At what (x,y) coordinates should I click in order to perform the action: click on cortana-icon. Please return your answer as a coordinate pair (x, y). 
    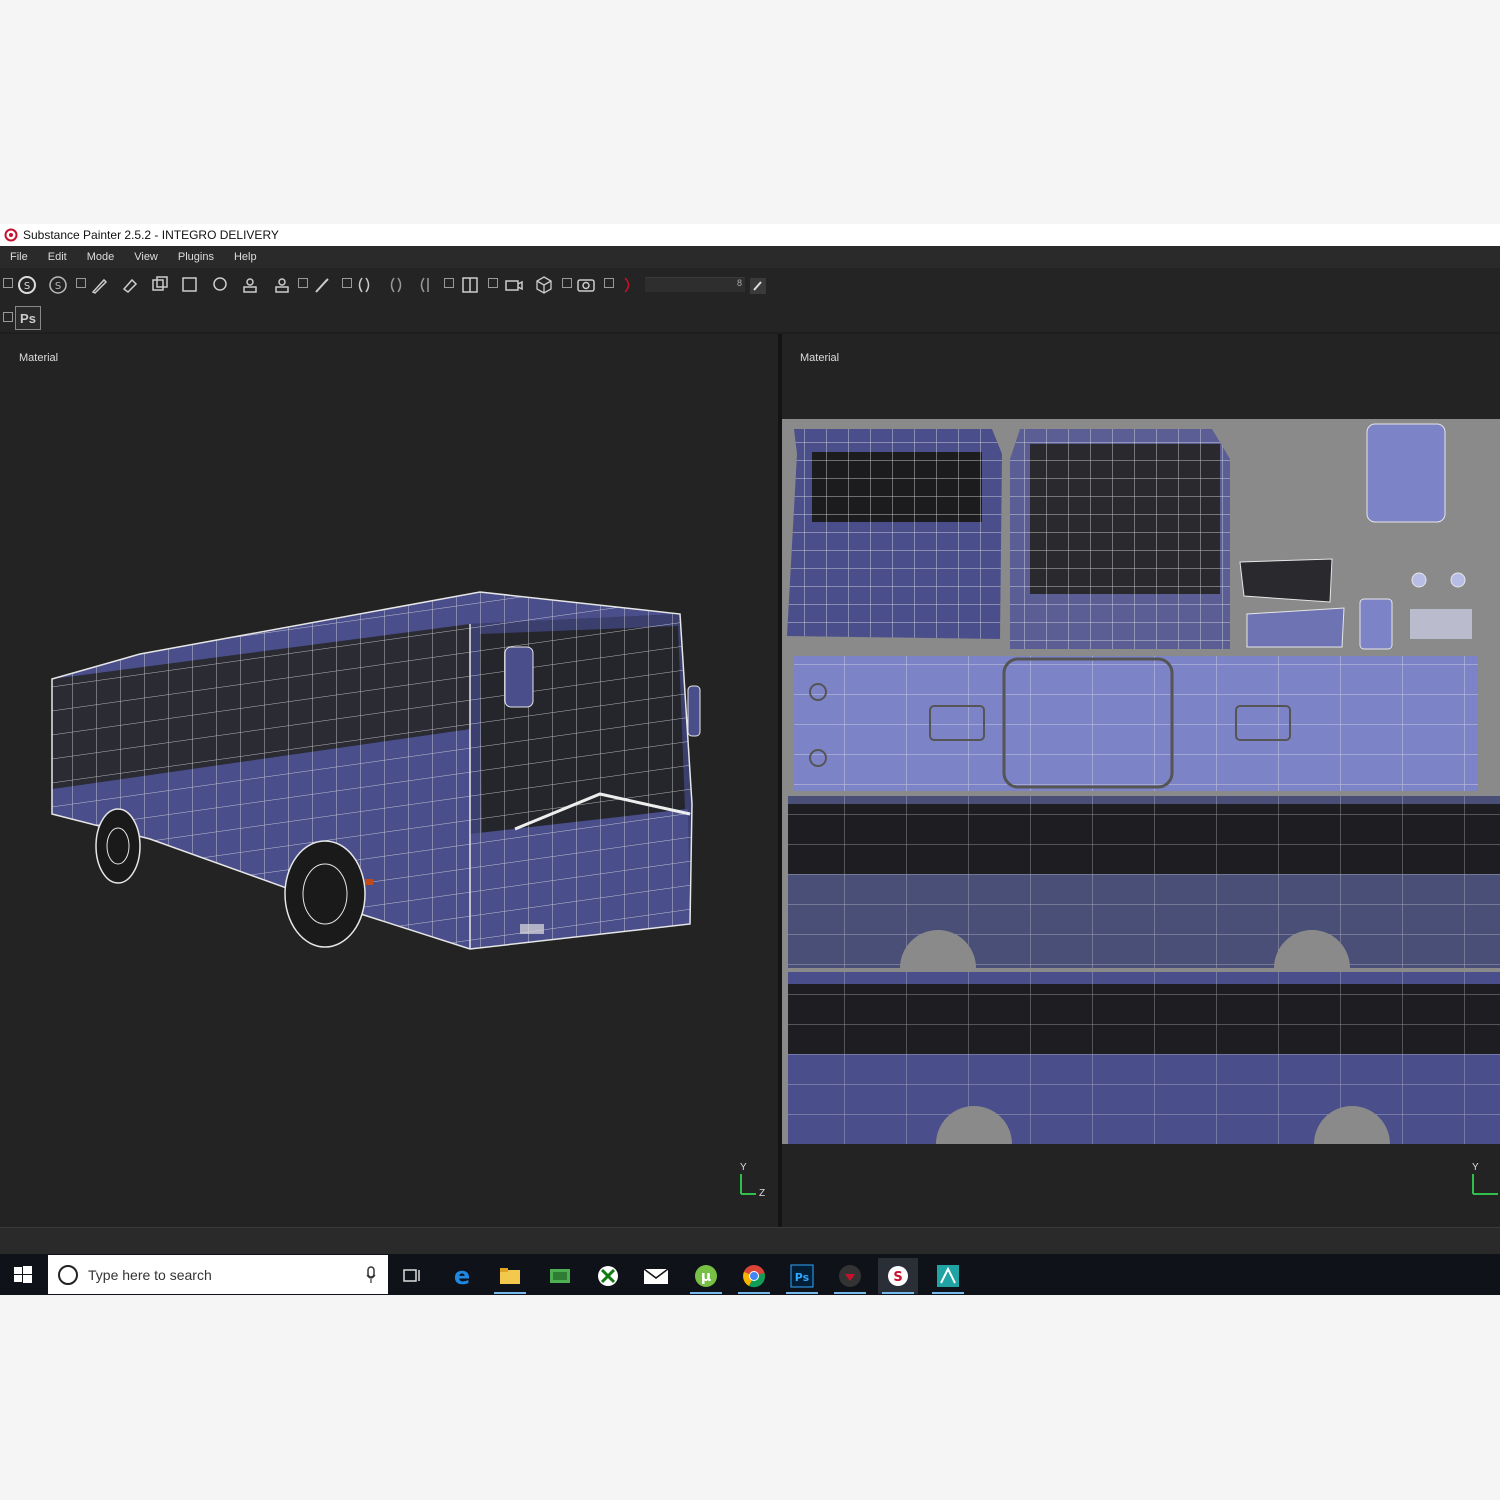
    Looking at the image, I should click on (68, 1274).